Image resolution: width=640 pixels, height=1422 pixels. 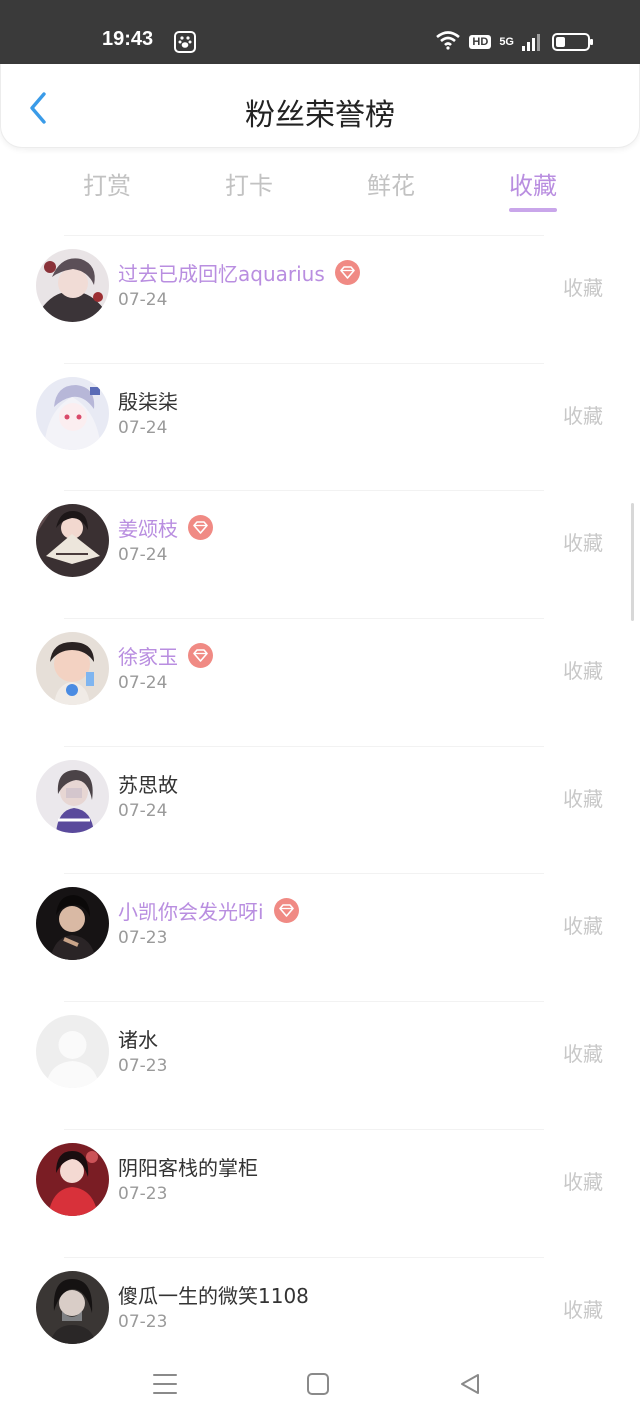 I want to click on fan-name: 诸水, so click(x=138, y=1038).